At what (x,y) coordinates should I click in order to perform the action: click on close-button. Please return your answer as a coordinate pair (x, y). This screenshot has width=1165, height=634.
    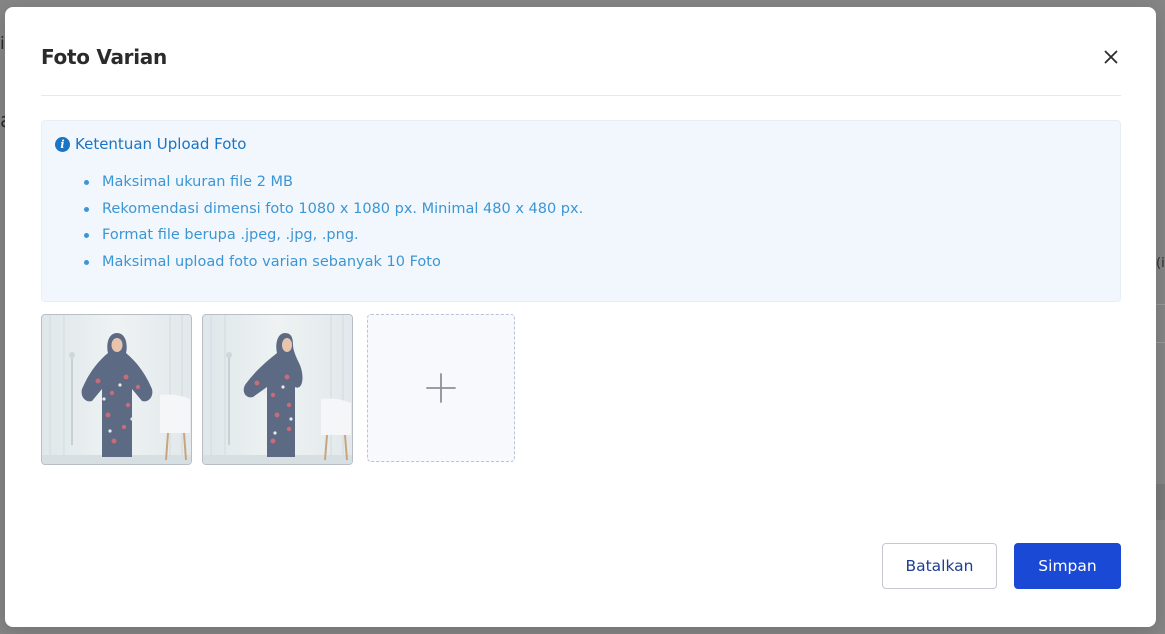
    Looking at the image, I should click on (1111, 57).